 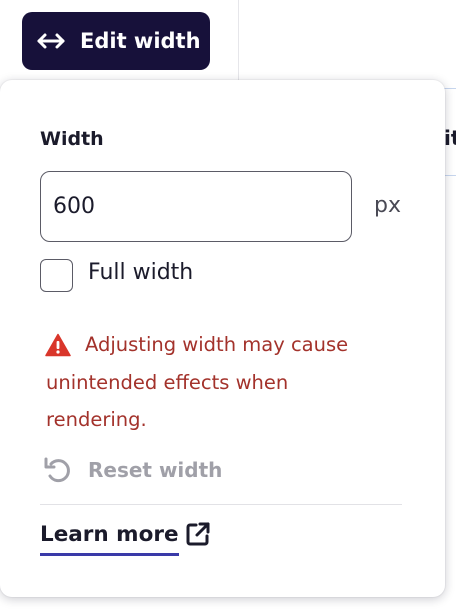 I want to click on full-width-label: Full width, so click(x=140, y=272).